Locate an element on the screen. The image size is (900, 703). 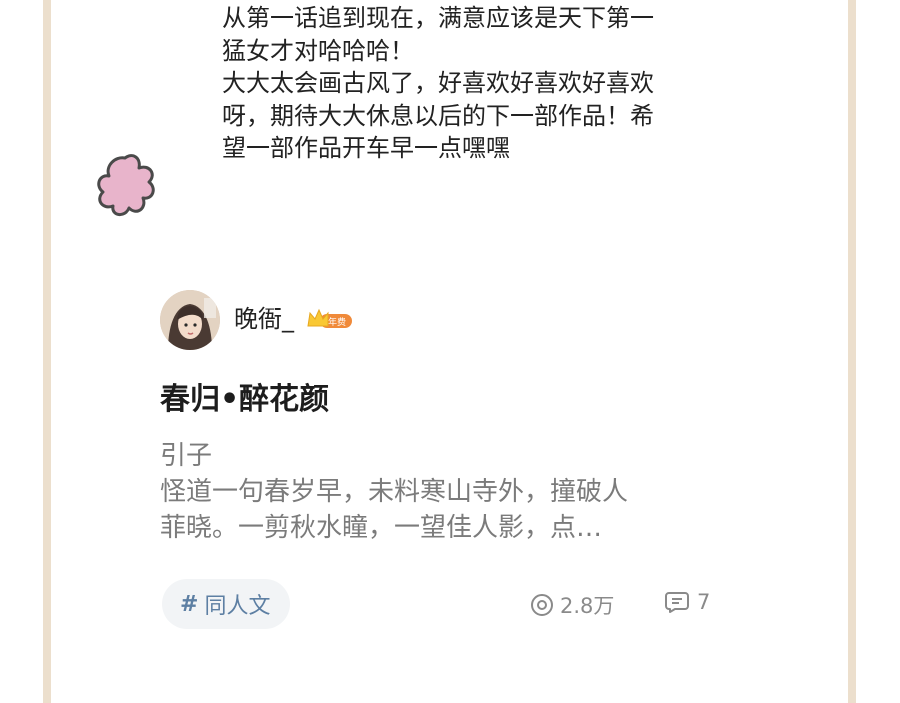
author-name: 晚衙_ is located at coordinates (264, 319).